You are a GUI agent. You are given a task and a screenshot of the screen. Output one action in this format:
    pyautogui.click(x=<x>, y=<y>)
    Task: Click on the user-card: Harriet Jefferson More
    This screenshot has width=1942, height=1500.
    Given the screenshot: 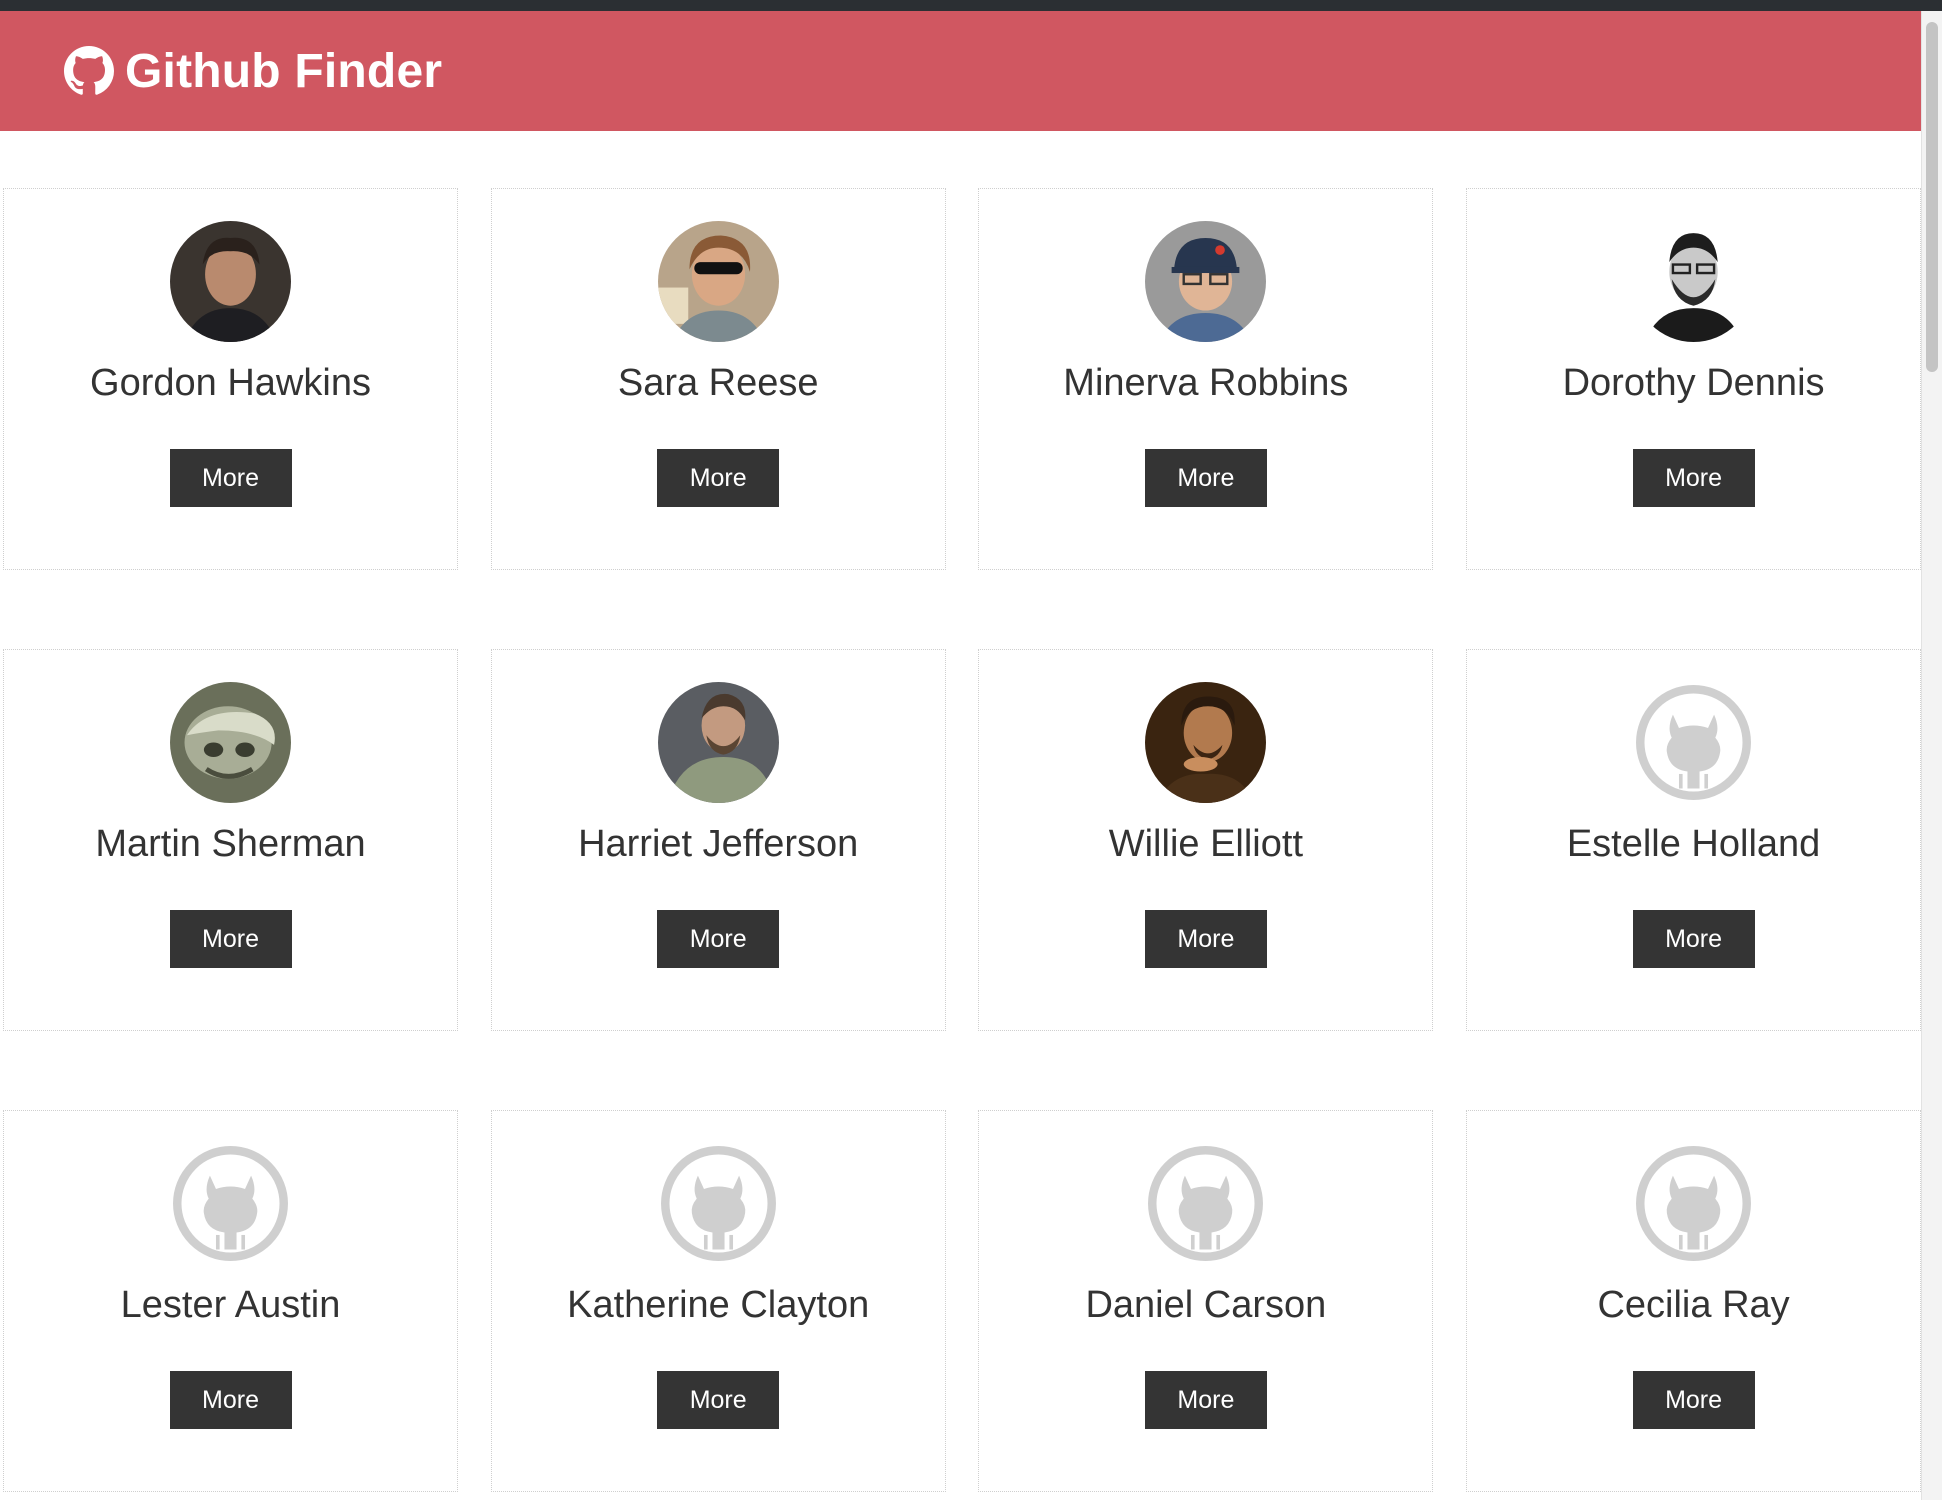 What is the action you would take?
    pyautogui.click(x=718, y=840)
    